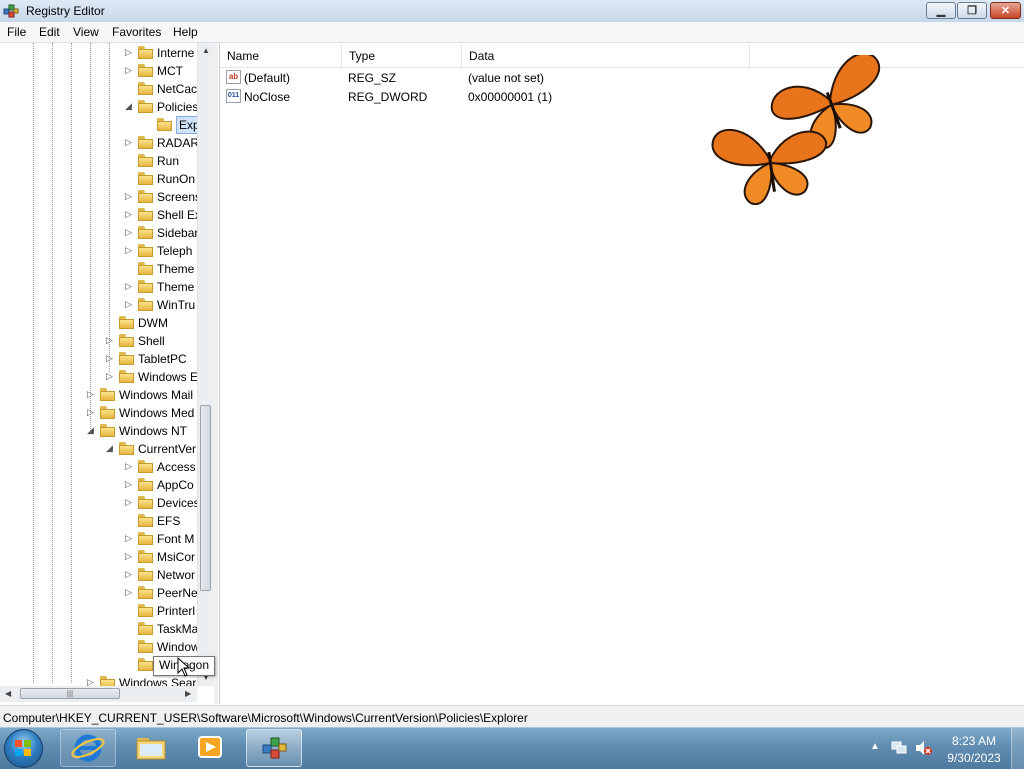 This screenshot has width=1024, height=770. What do you see at coordinates (174, 125) in the screenshot?
I see `tree-item: Exp` at bounding box center [174, 125].